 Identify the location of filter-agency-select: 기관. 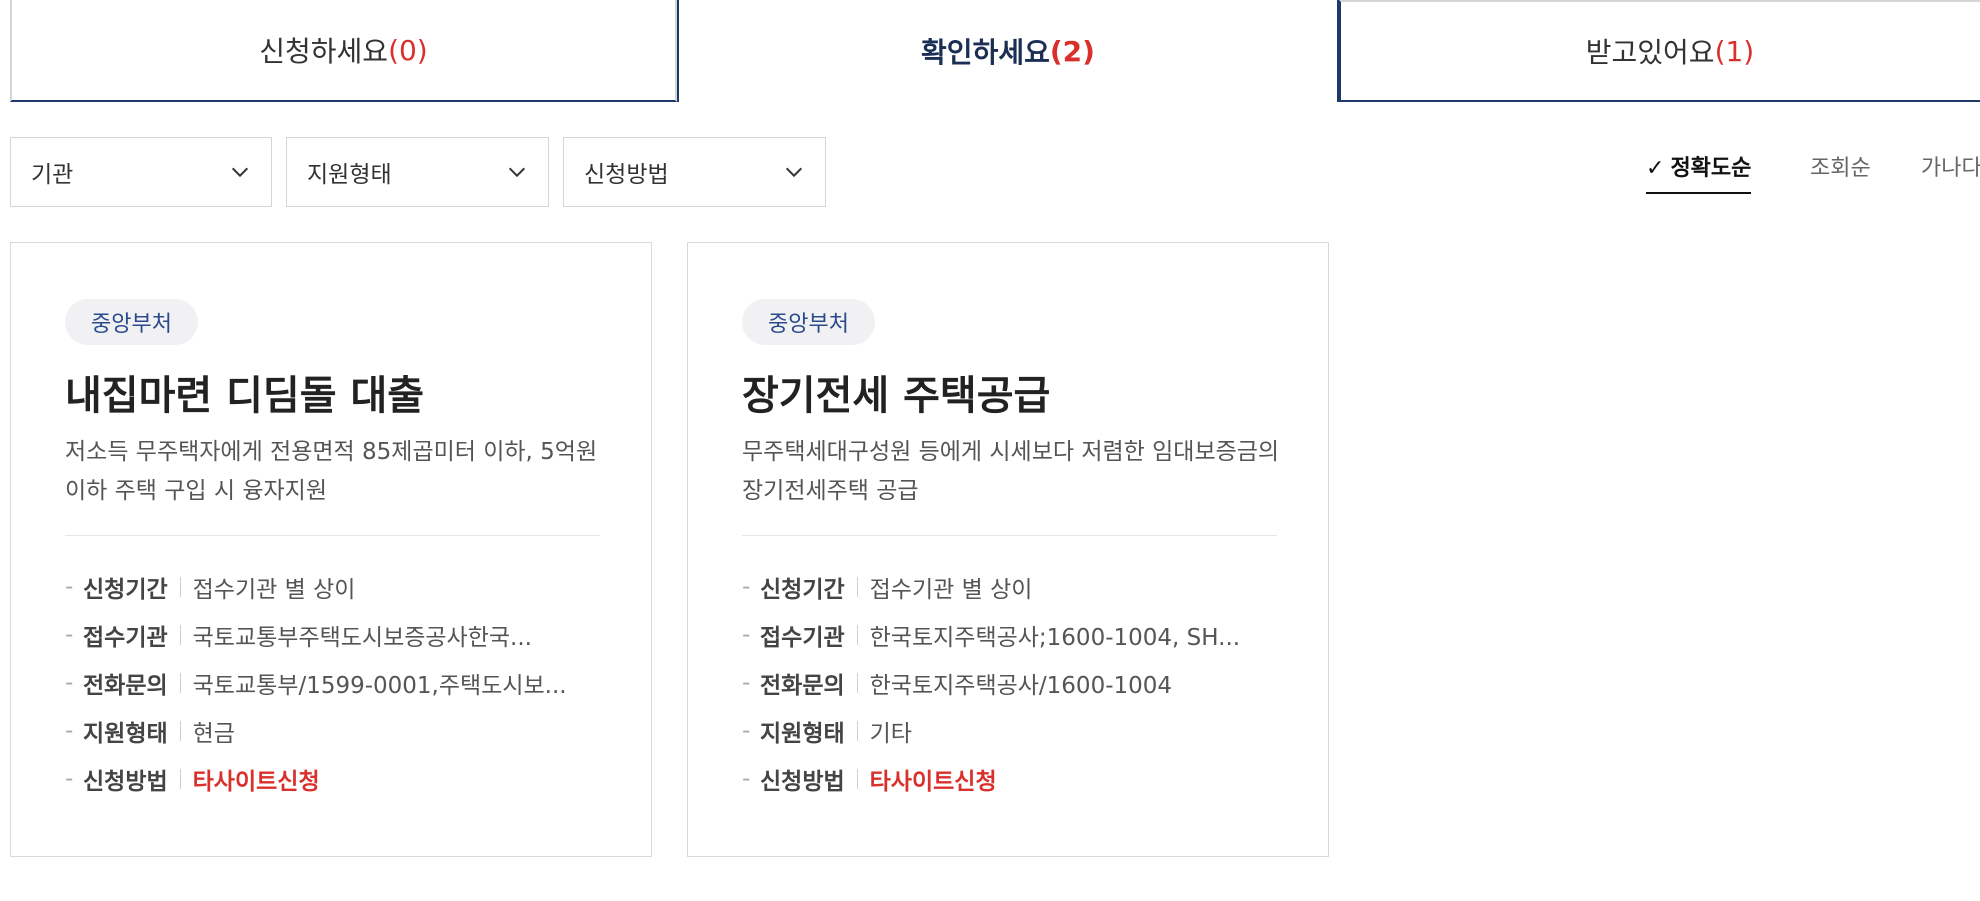
(141, 172).